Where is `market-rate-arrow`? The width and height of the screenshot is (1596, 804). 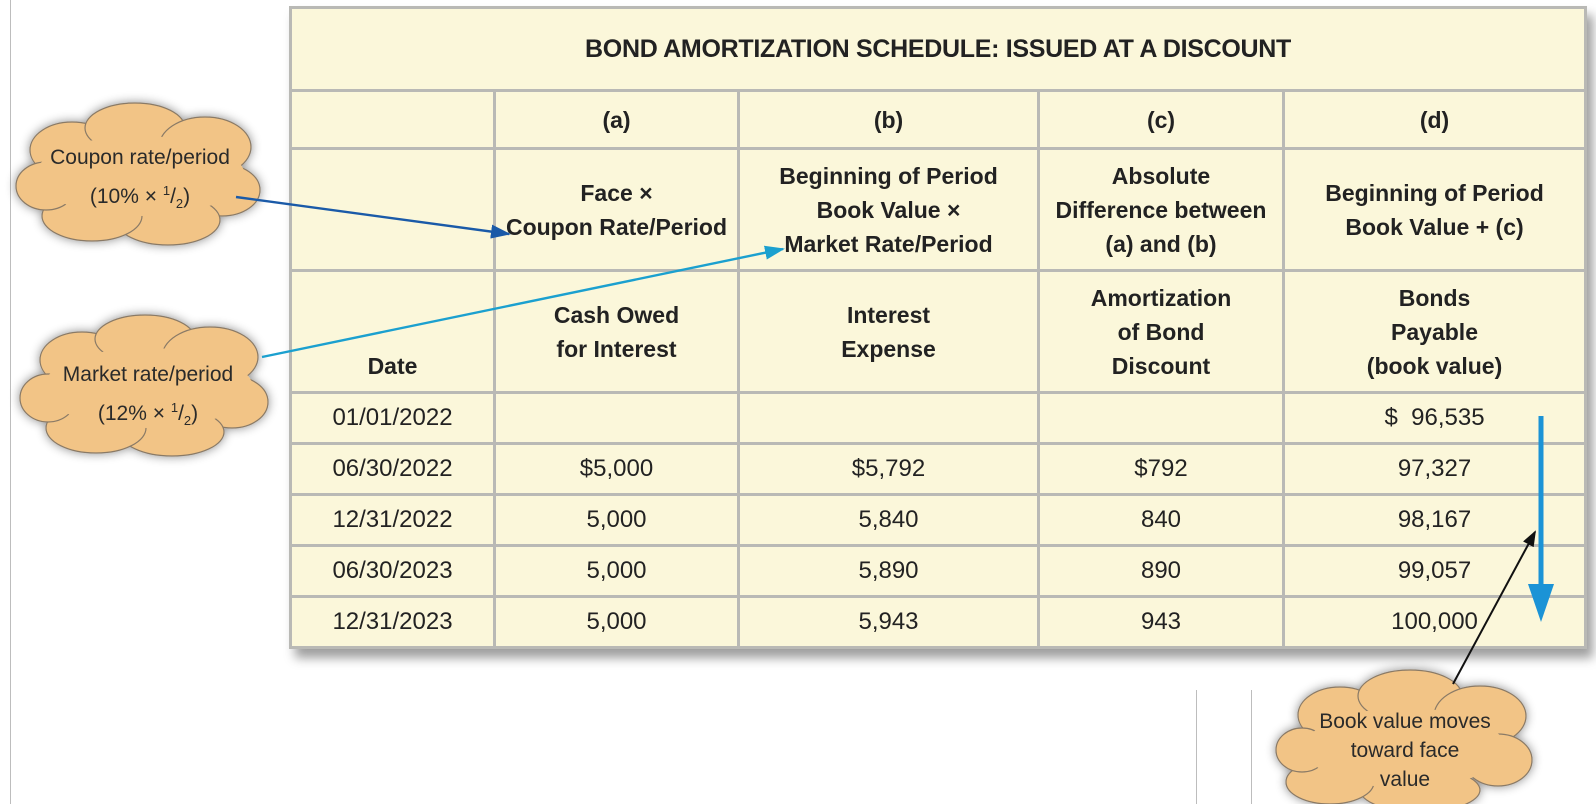
market-rate-arrow is located at coordinates (523, 302).